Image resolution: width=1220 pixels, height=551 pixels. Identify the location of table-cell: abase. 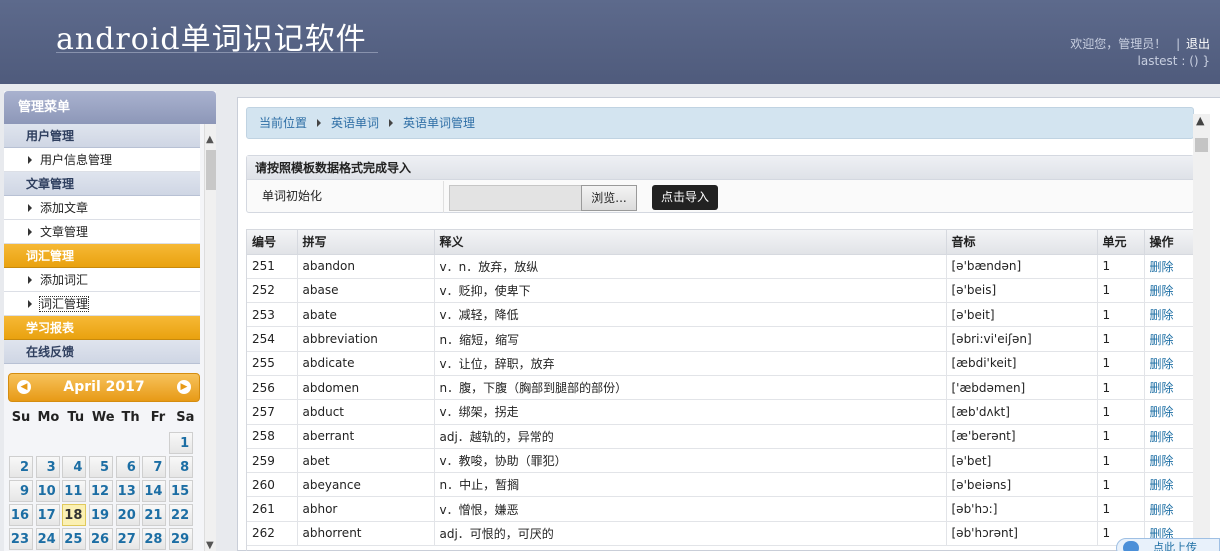
(366, 291).